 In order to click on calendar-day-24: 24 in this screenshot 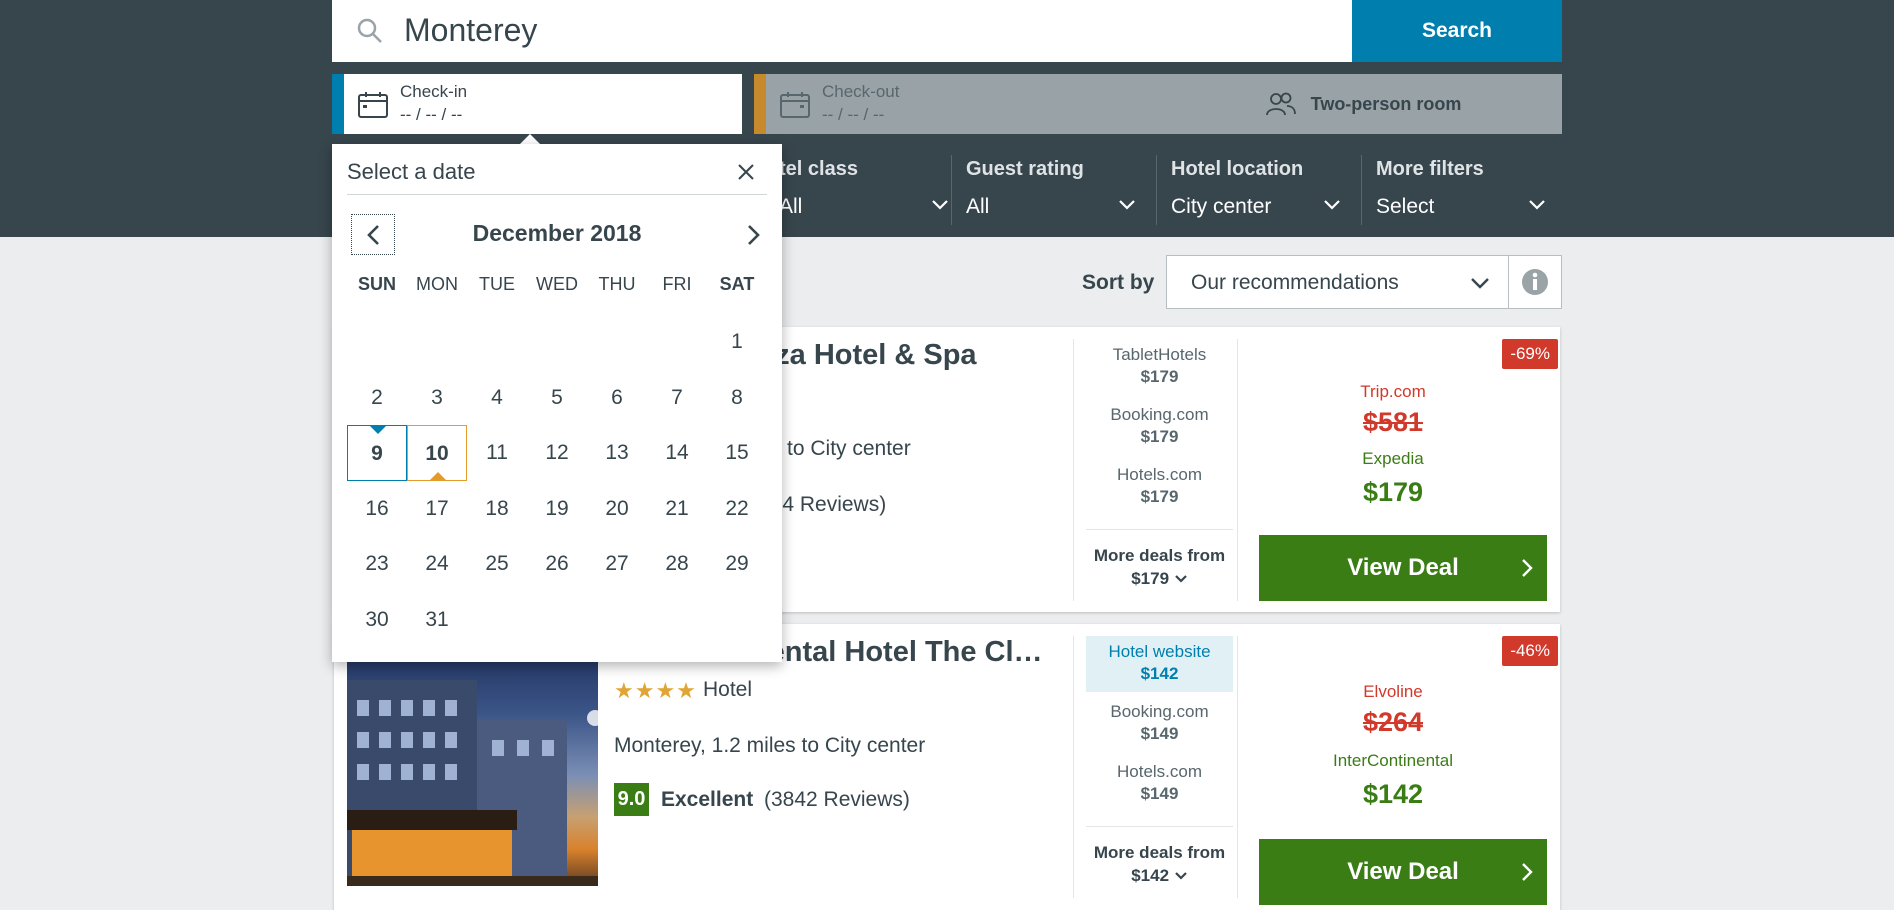, I will do `click(437, 564)`.